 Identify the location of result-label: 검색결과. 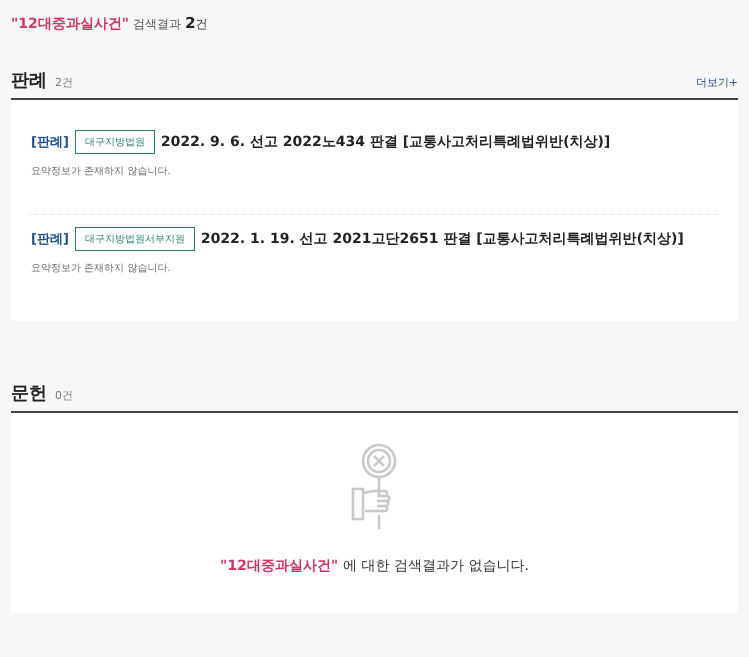
(157, 24).